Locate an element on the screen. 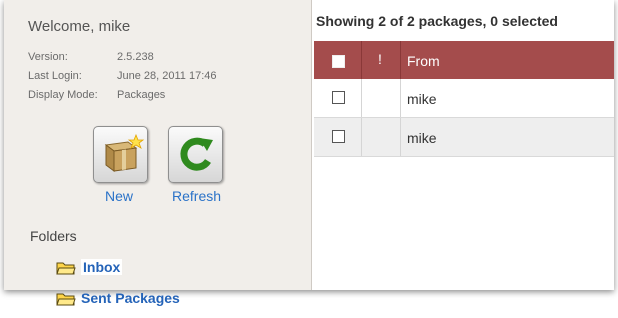 This screenshot has width=618, height=318. header-flag-cell: ! is located at coordinates (381, 60).